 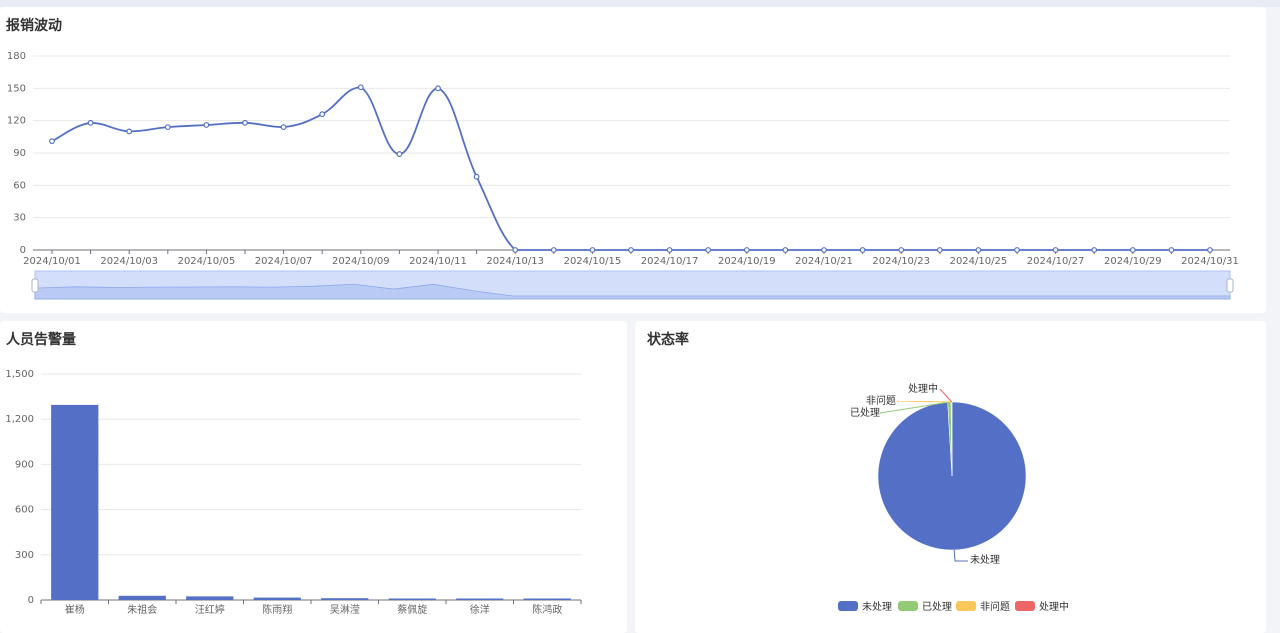 What do you see at coordinates (210, 609) in the screenshot?
I see `x-tick-label: 汪红婷` at bounding box center [210, 609].